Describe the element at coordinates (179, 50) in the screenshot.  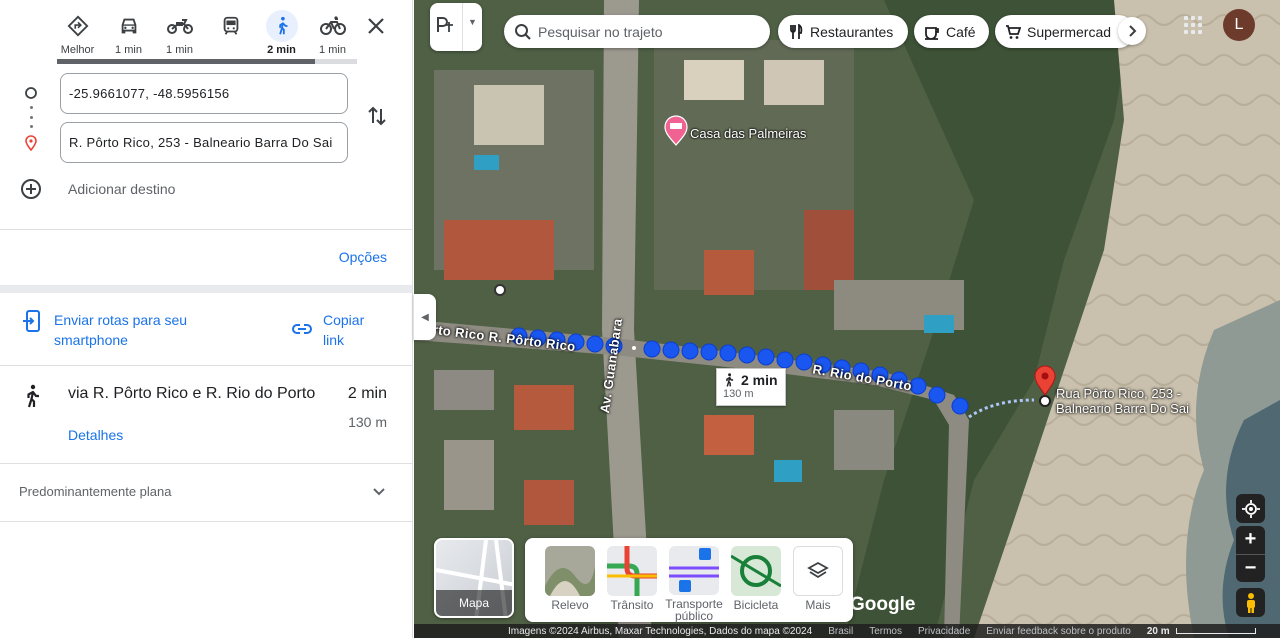
I see `mode-motorcycle-label: 1 min` at that location.